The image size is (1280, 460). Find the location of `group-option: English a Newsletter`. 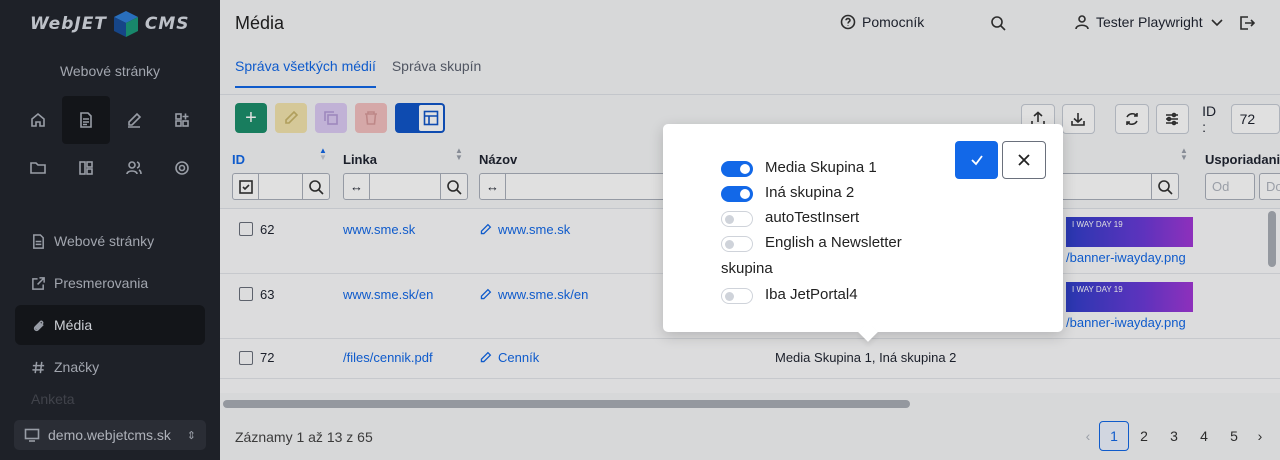

group-option: English a Newsletter is located at coordinates (826, 243).